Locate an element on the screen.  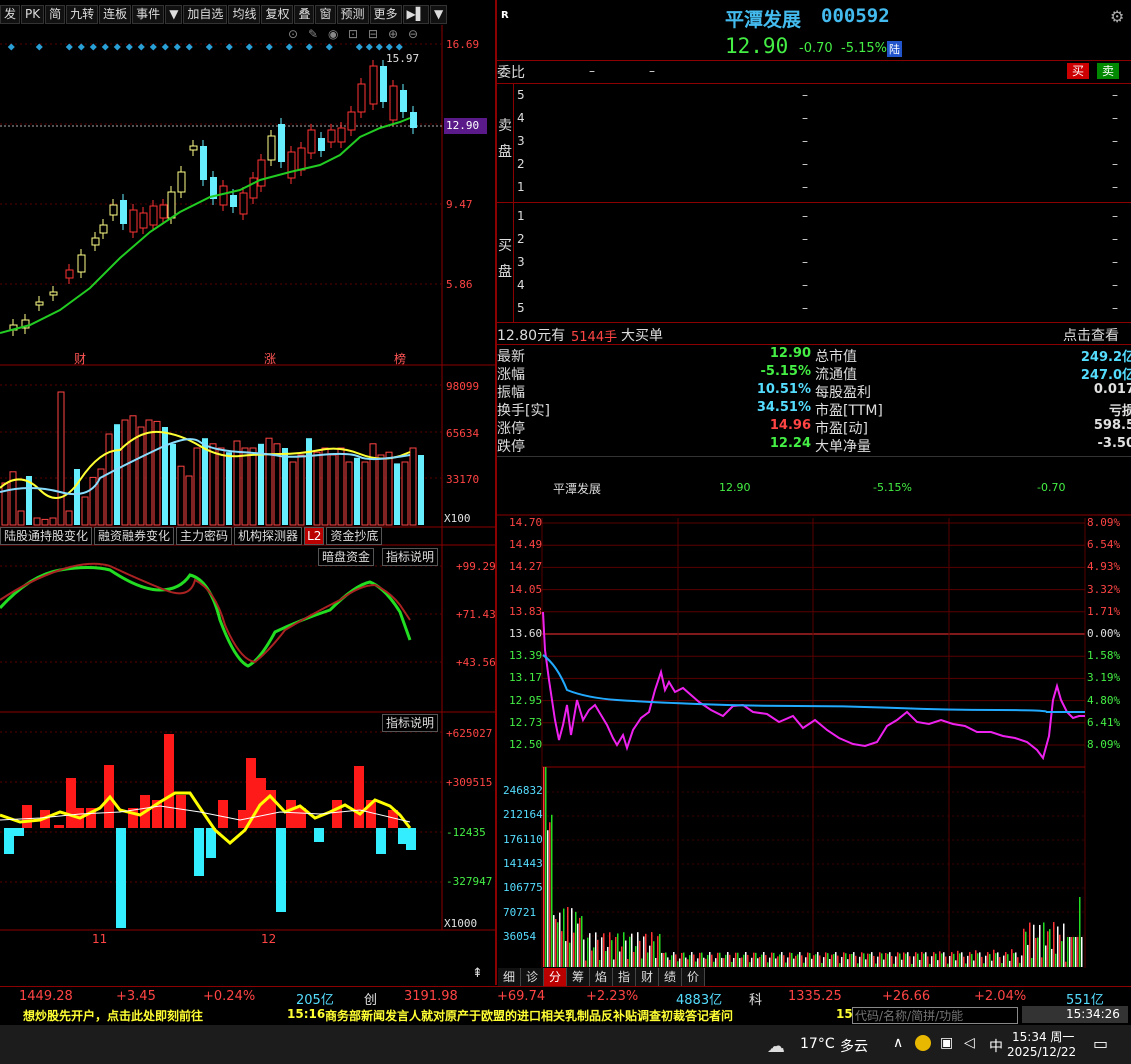
tab-margin: 融资融券变化 is located at coordinates (134, 536).